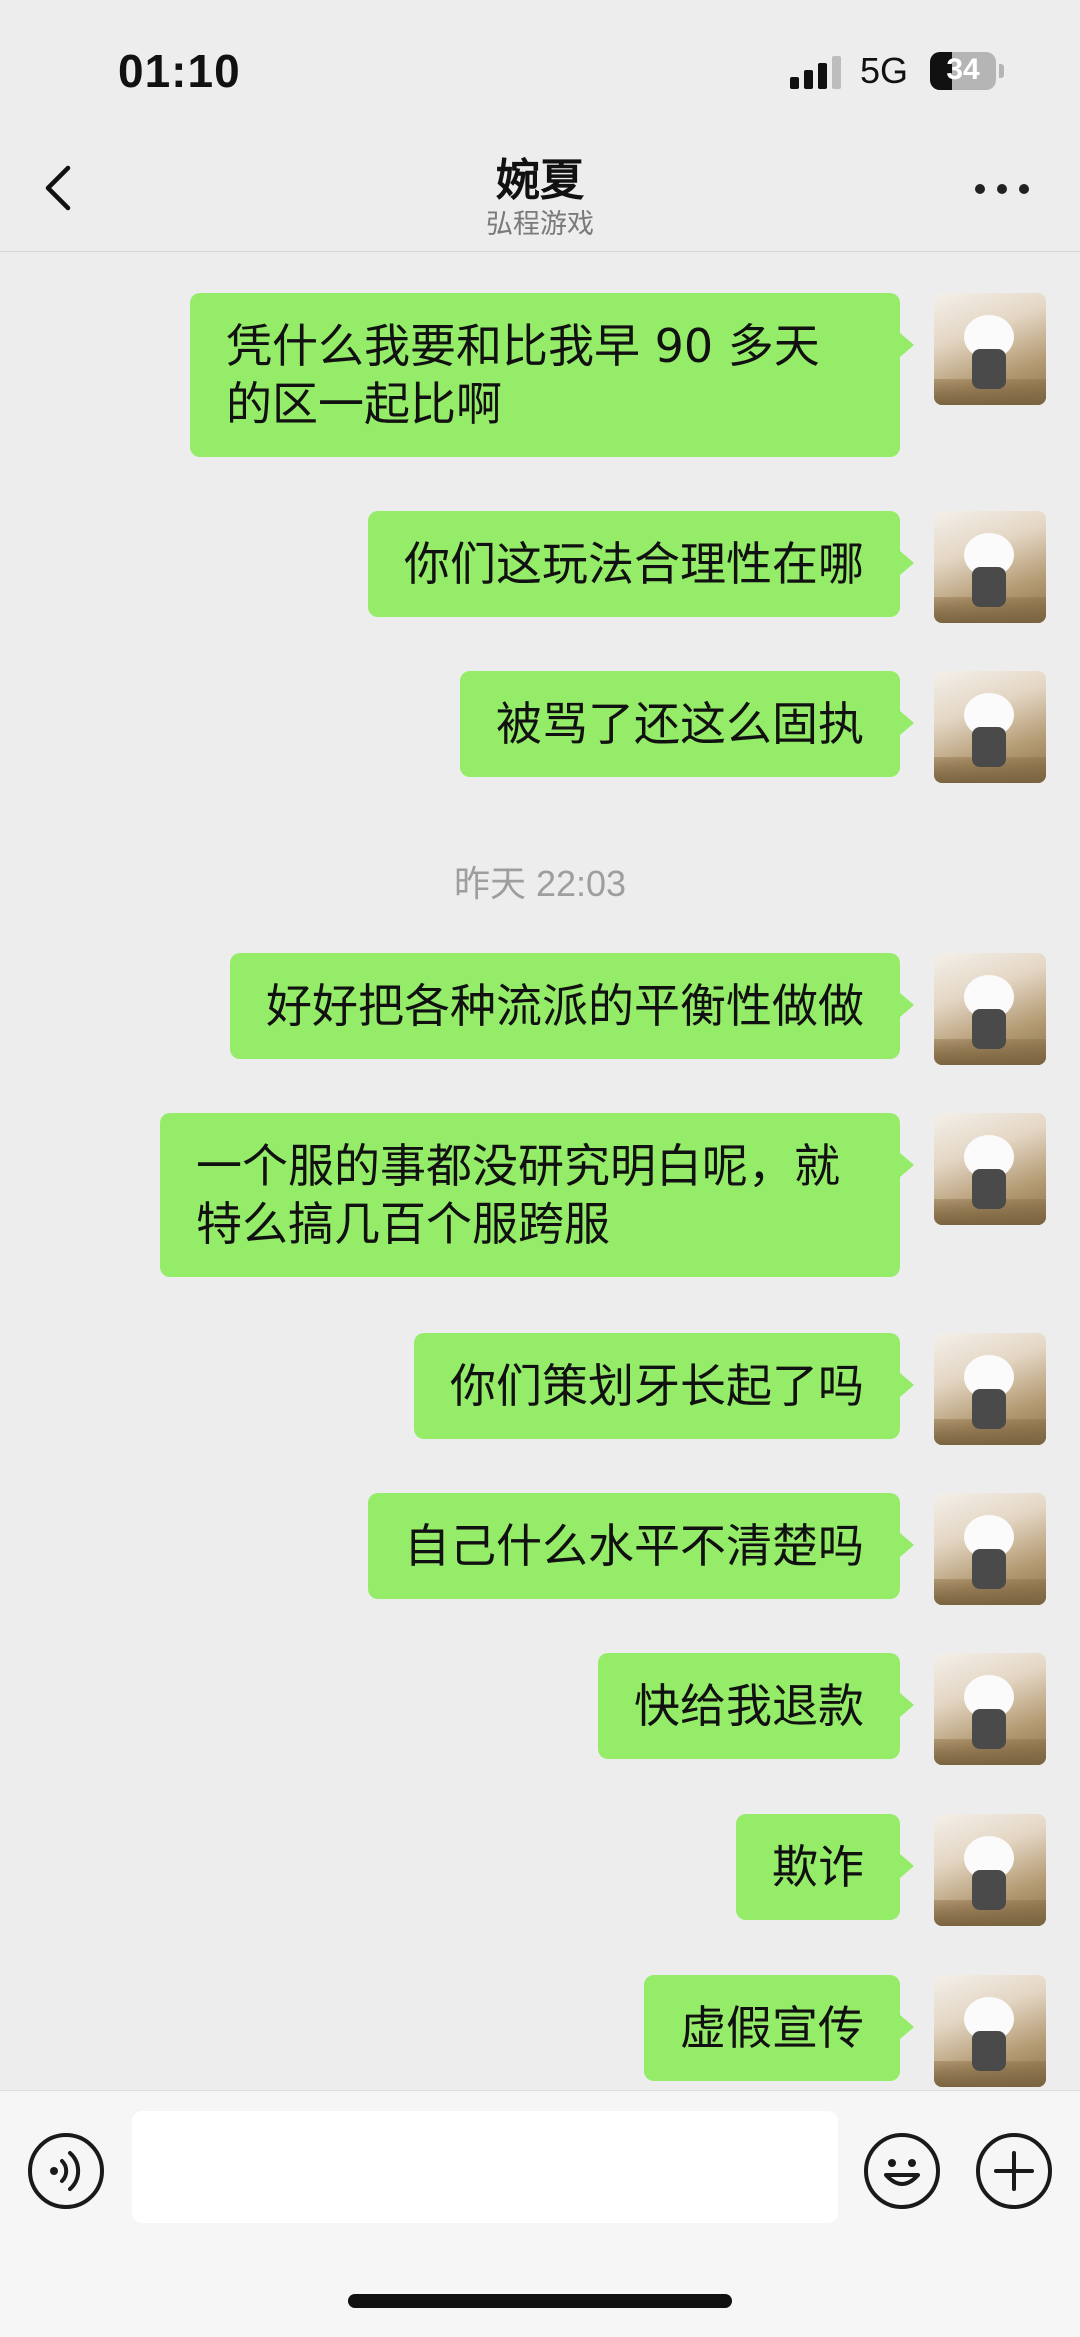 The image size is (1080, 2337). I want to click on plus-button, so click(1014, 2171).